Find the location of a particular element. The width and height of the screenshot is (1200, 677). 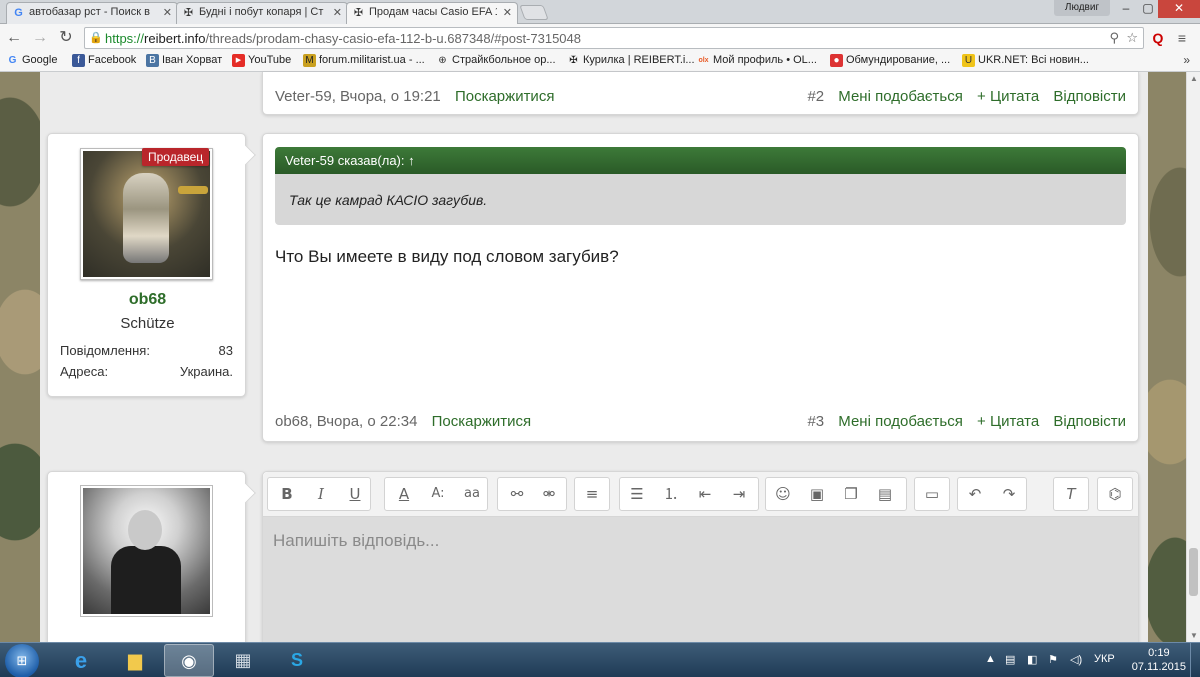

username-link: ob68 is located at coordinates (147, 300).